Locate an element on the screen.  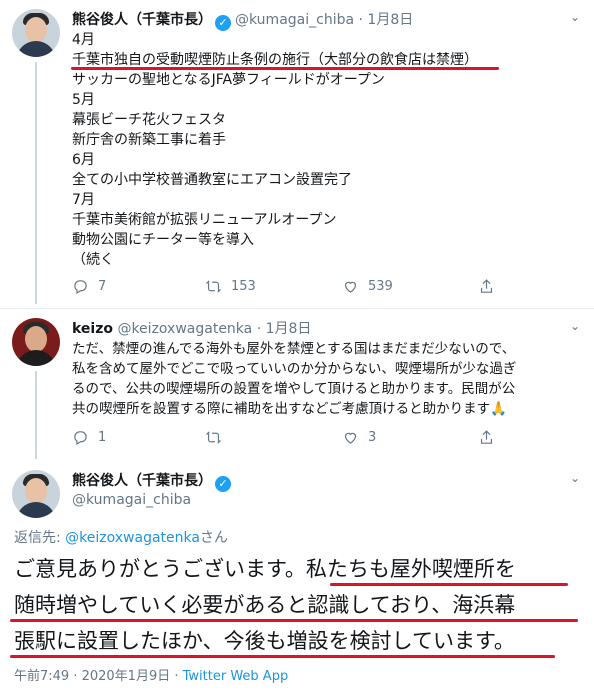
retweet-button is located at coordinates (218, 437).